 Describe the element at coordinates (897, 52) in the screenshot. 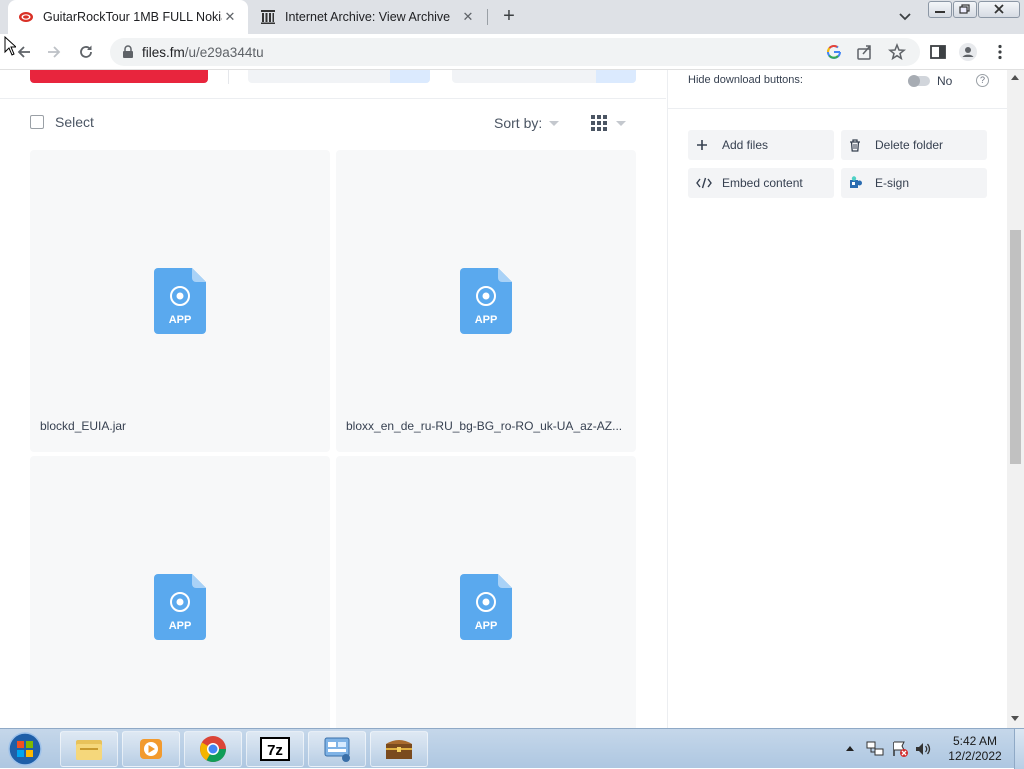

I see `star-bookmark-icon` at that location.